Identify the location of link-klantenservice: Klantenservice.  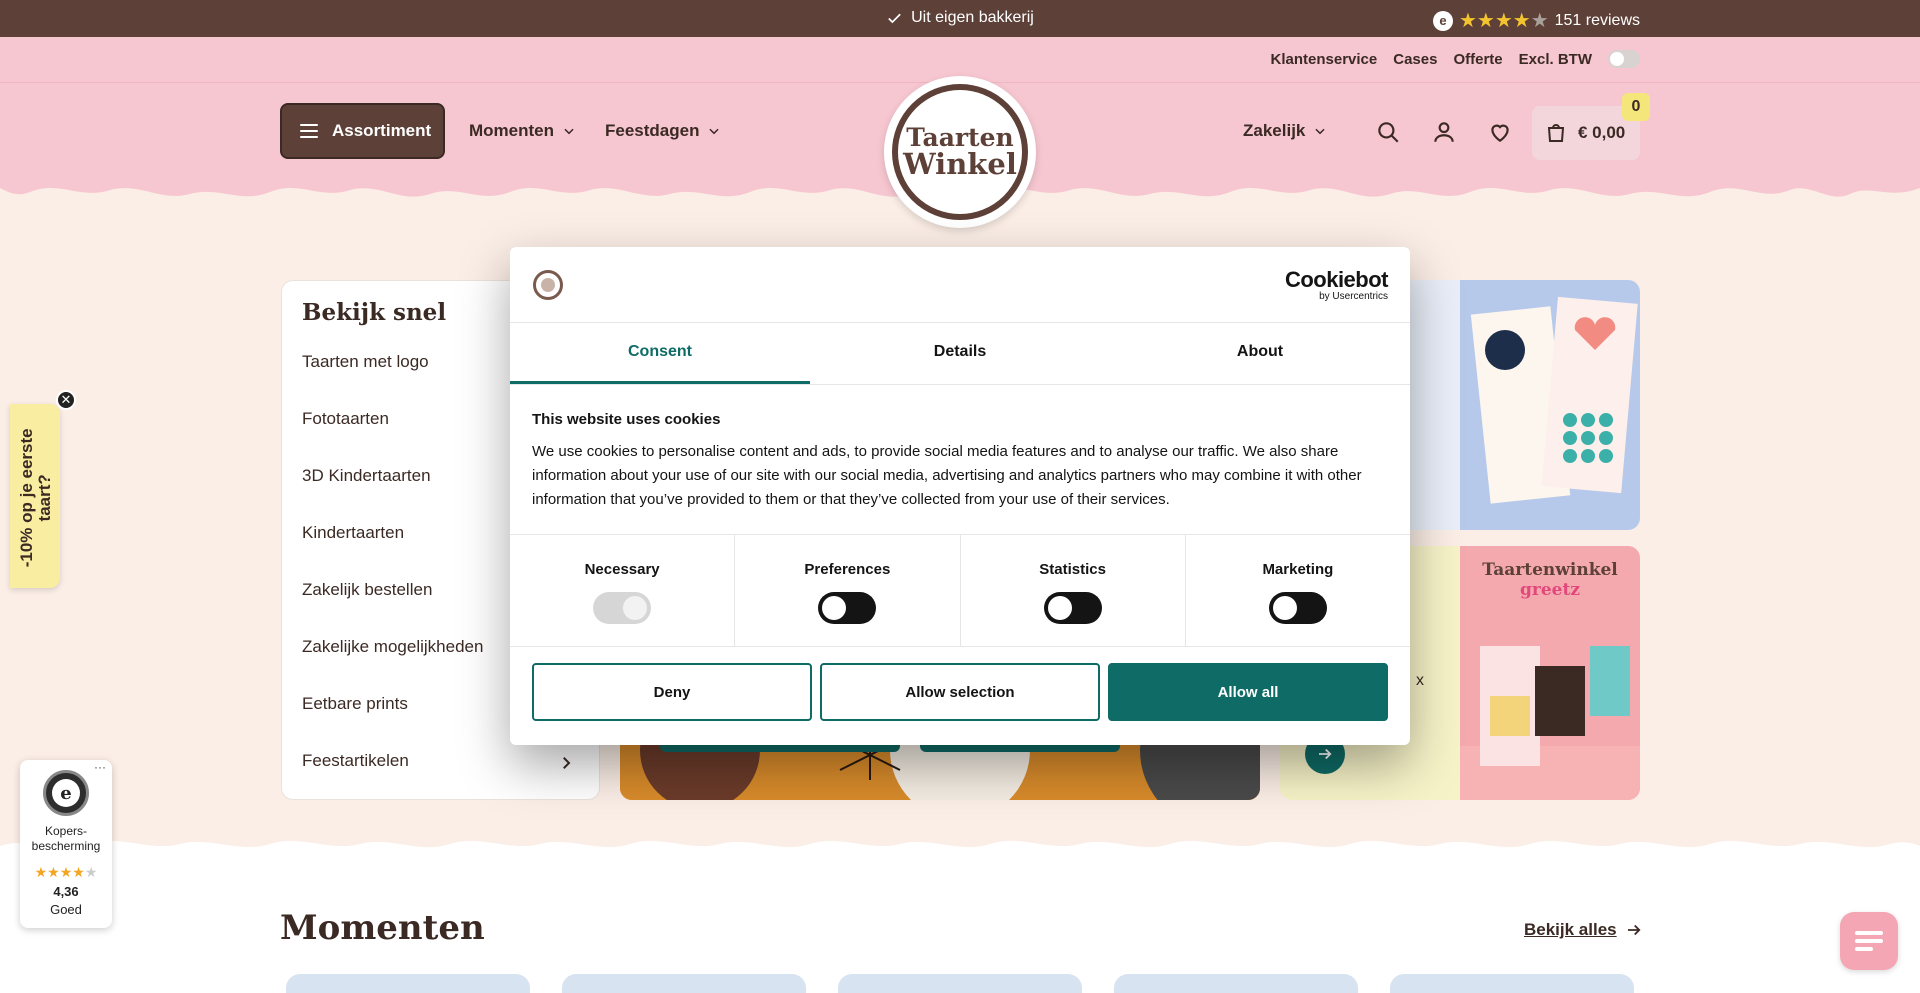
(1324, 59).